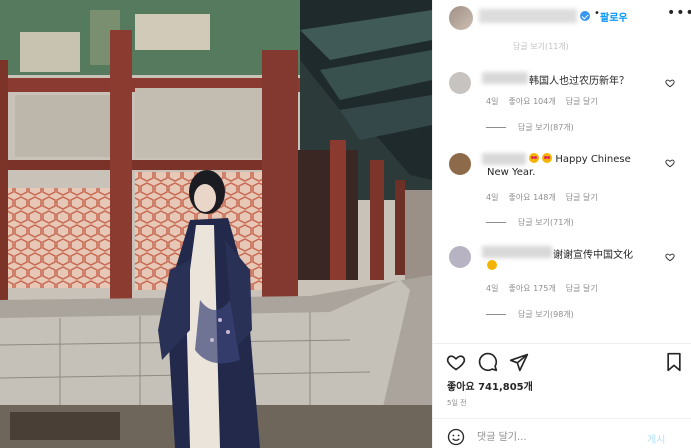 The height and width of the screenshot is (448, 691). I want to click on verified-badge-icon, so click(585, 16).